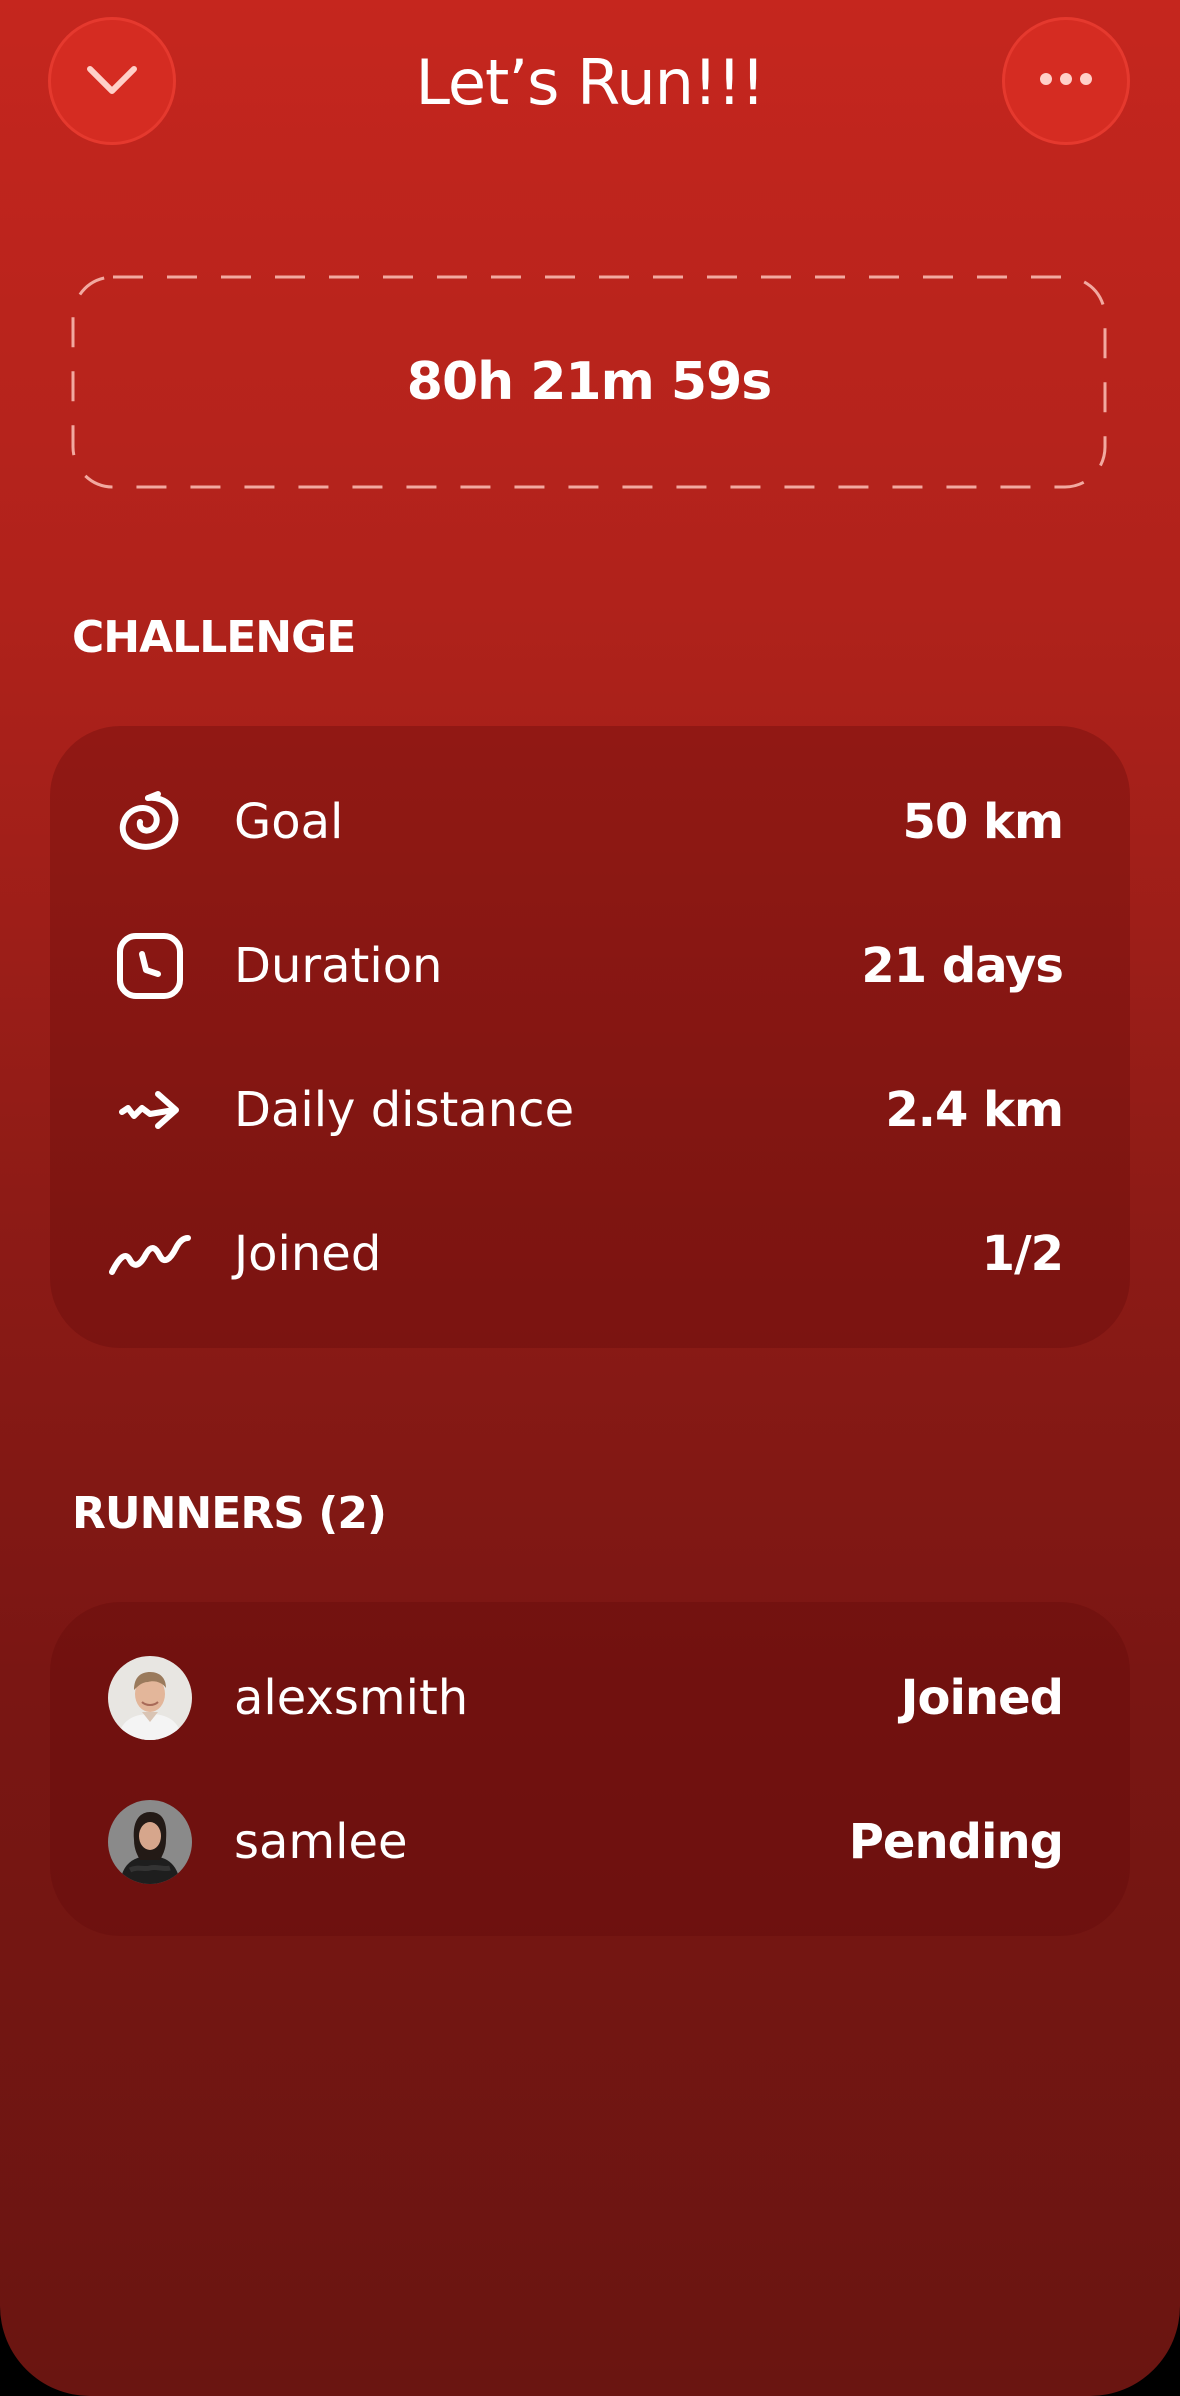 This screenshot has width=1180, height=2396. What do you see at coordinates (590, 82) in the screenshot?
I see `page-title: Let’s Run!!!` at bounding box center [590, 82].